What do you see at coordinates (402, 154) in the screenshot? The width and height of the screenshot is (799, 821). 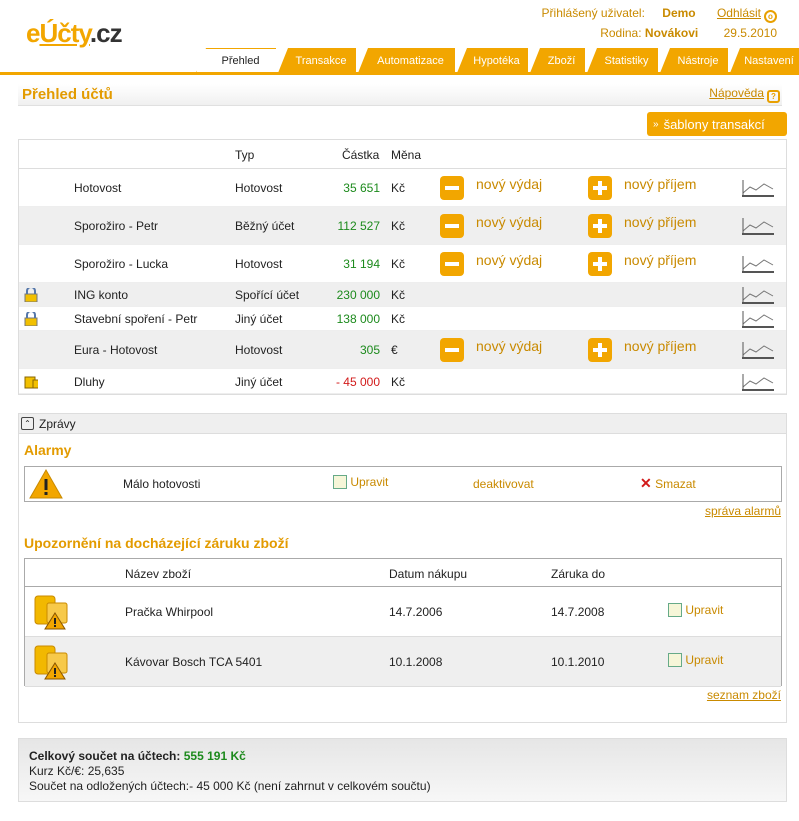 I see `accounts-header: Typ Částka Měna` at bounding box center [402, 154].